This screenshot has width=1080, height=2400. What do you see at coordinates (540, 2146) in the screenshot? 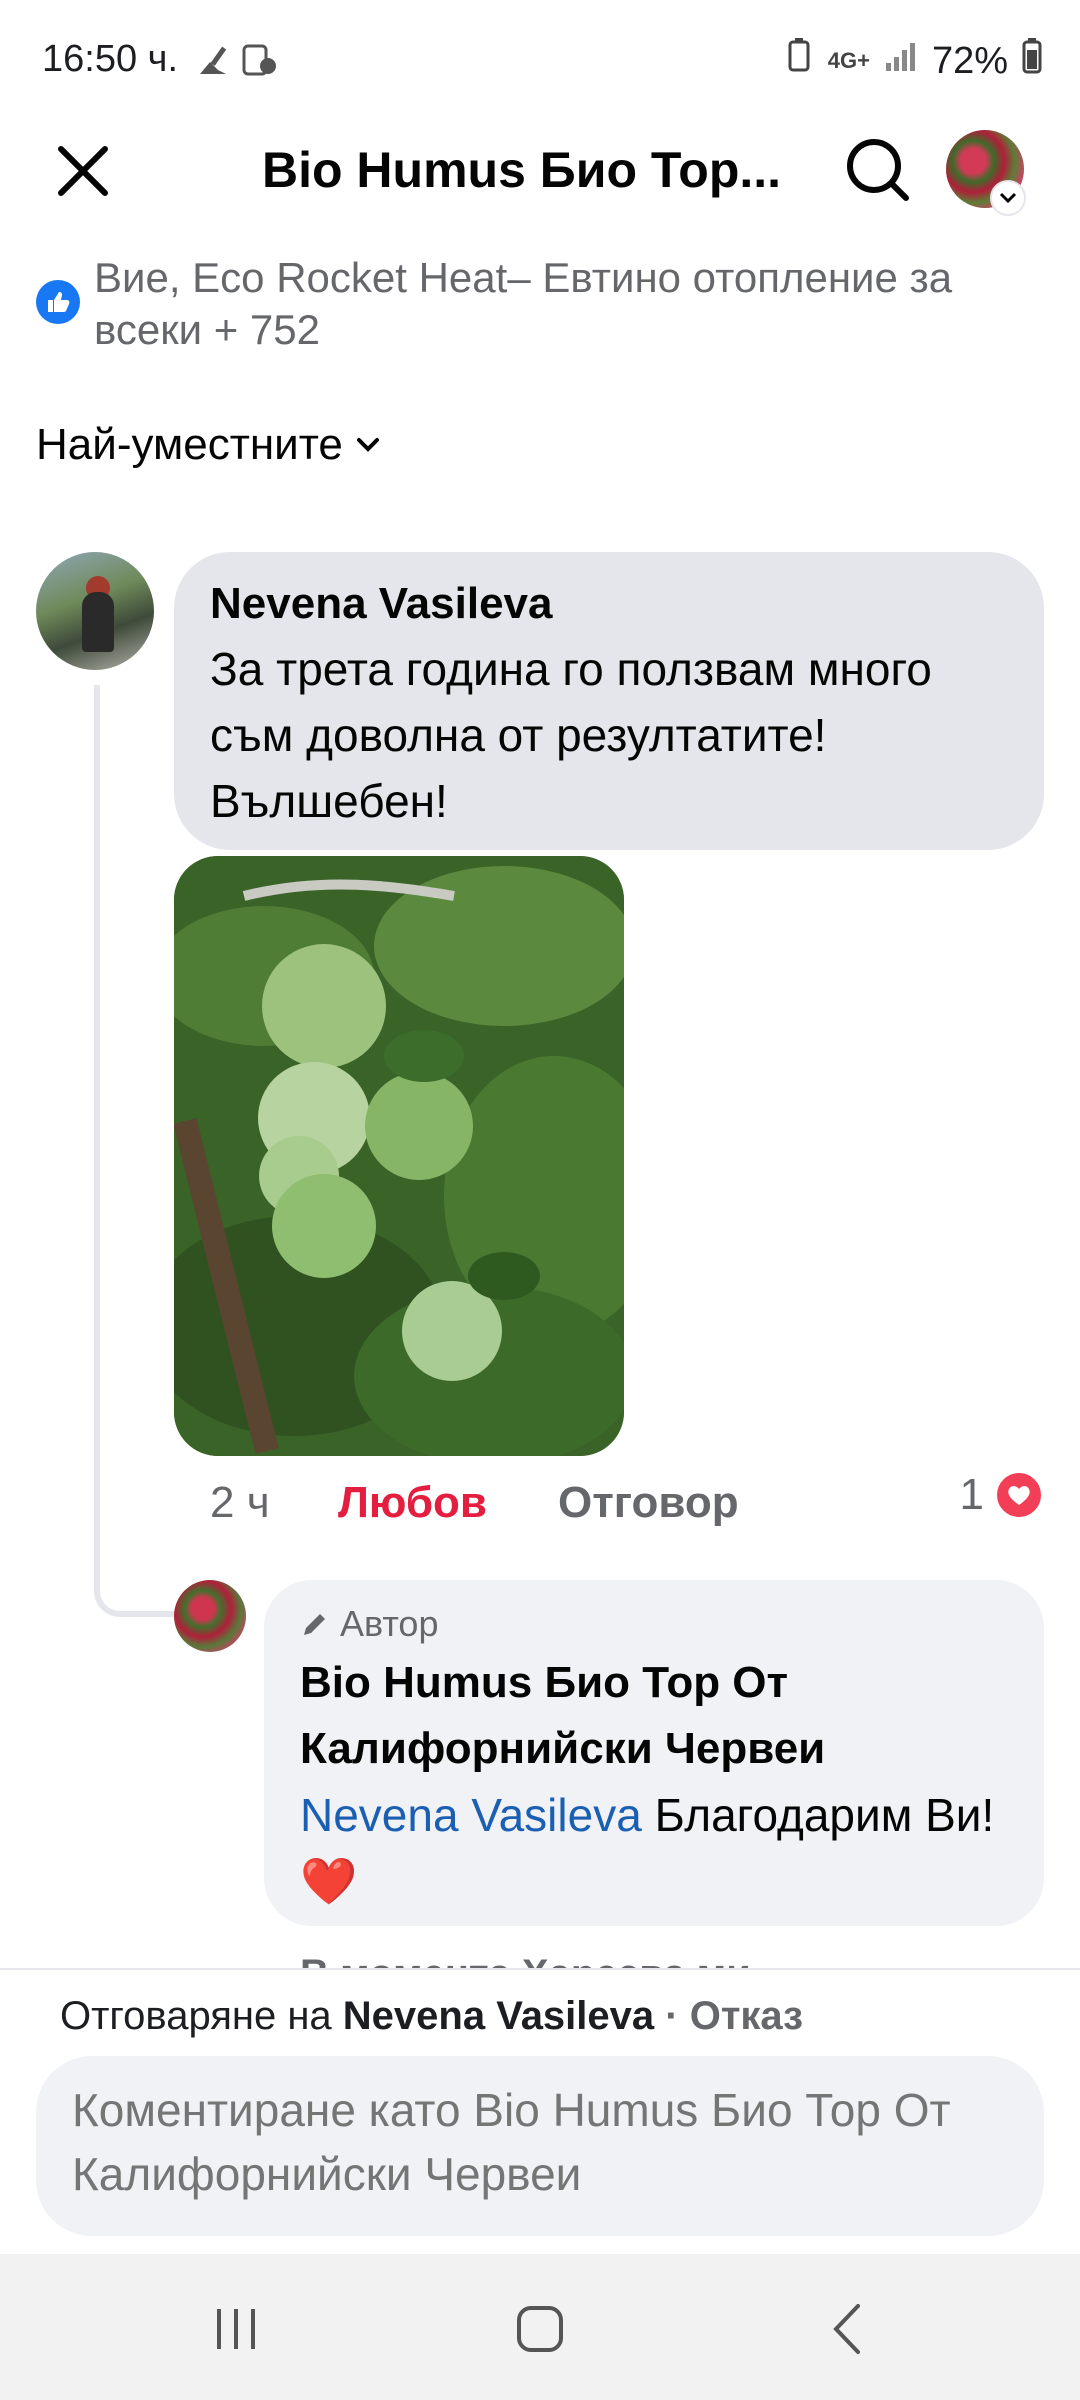
I see `comment-input` at bounding box center [540, 2146].